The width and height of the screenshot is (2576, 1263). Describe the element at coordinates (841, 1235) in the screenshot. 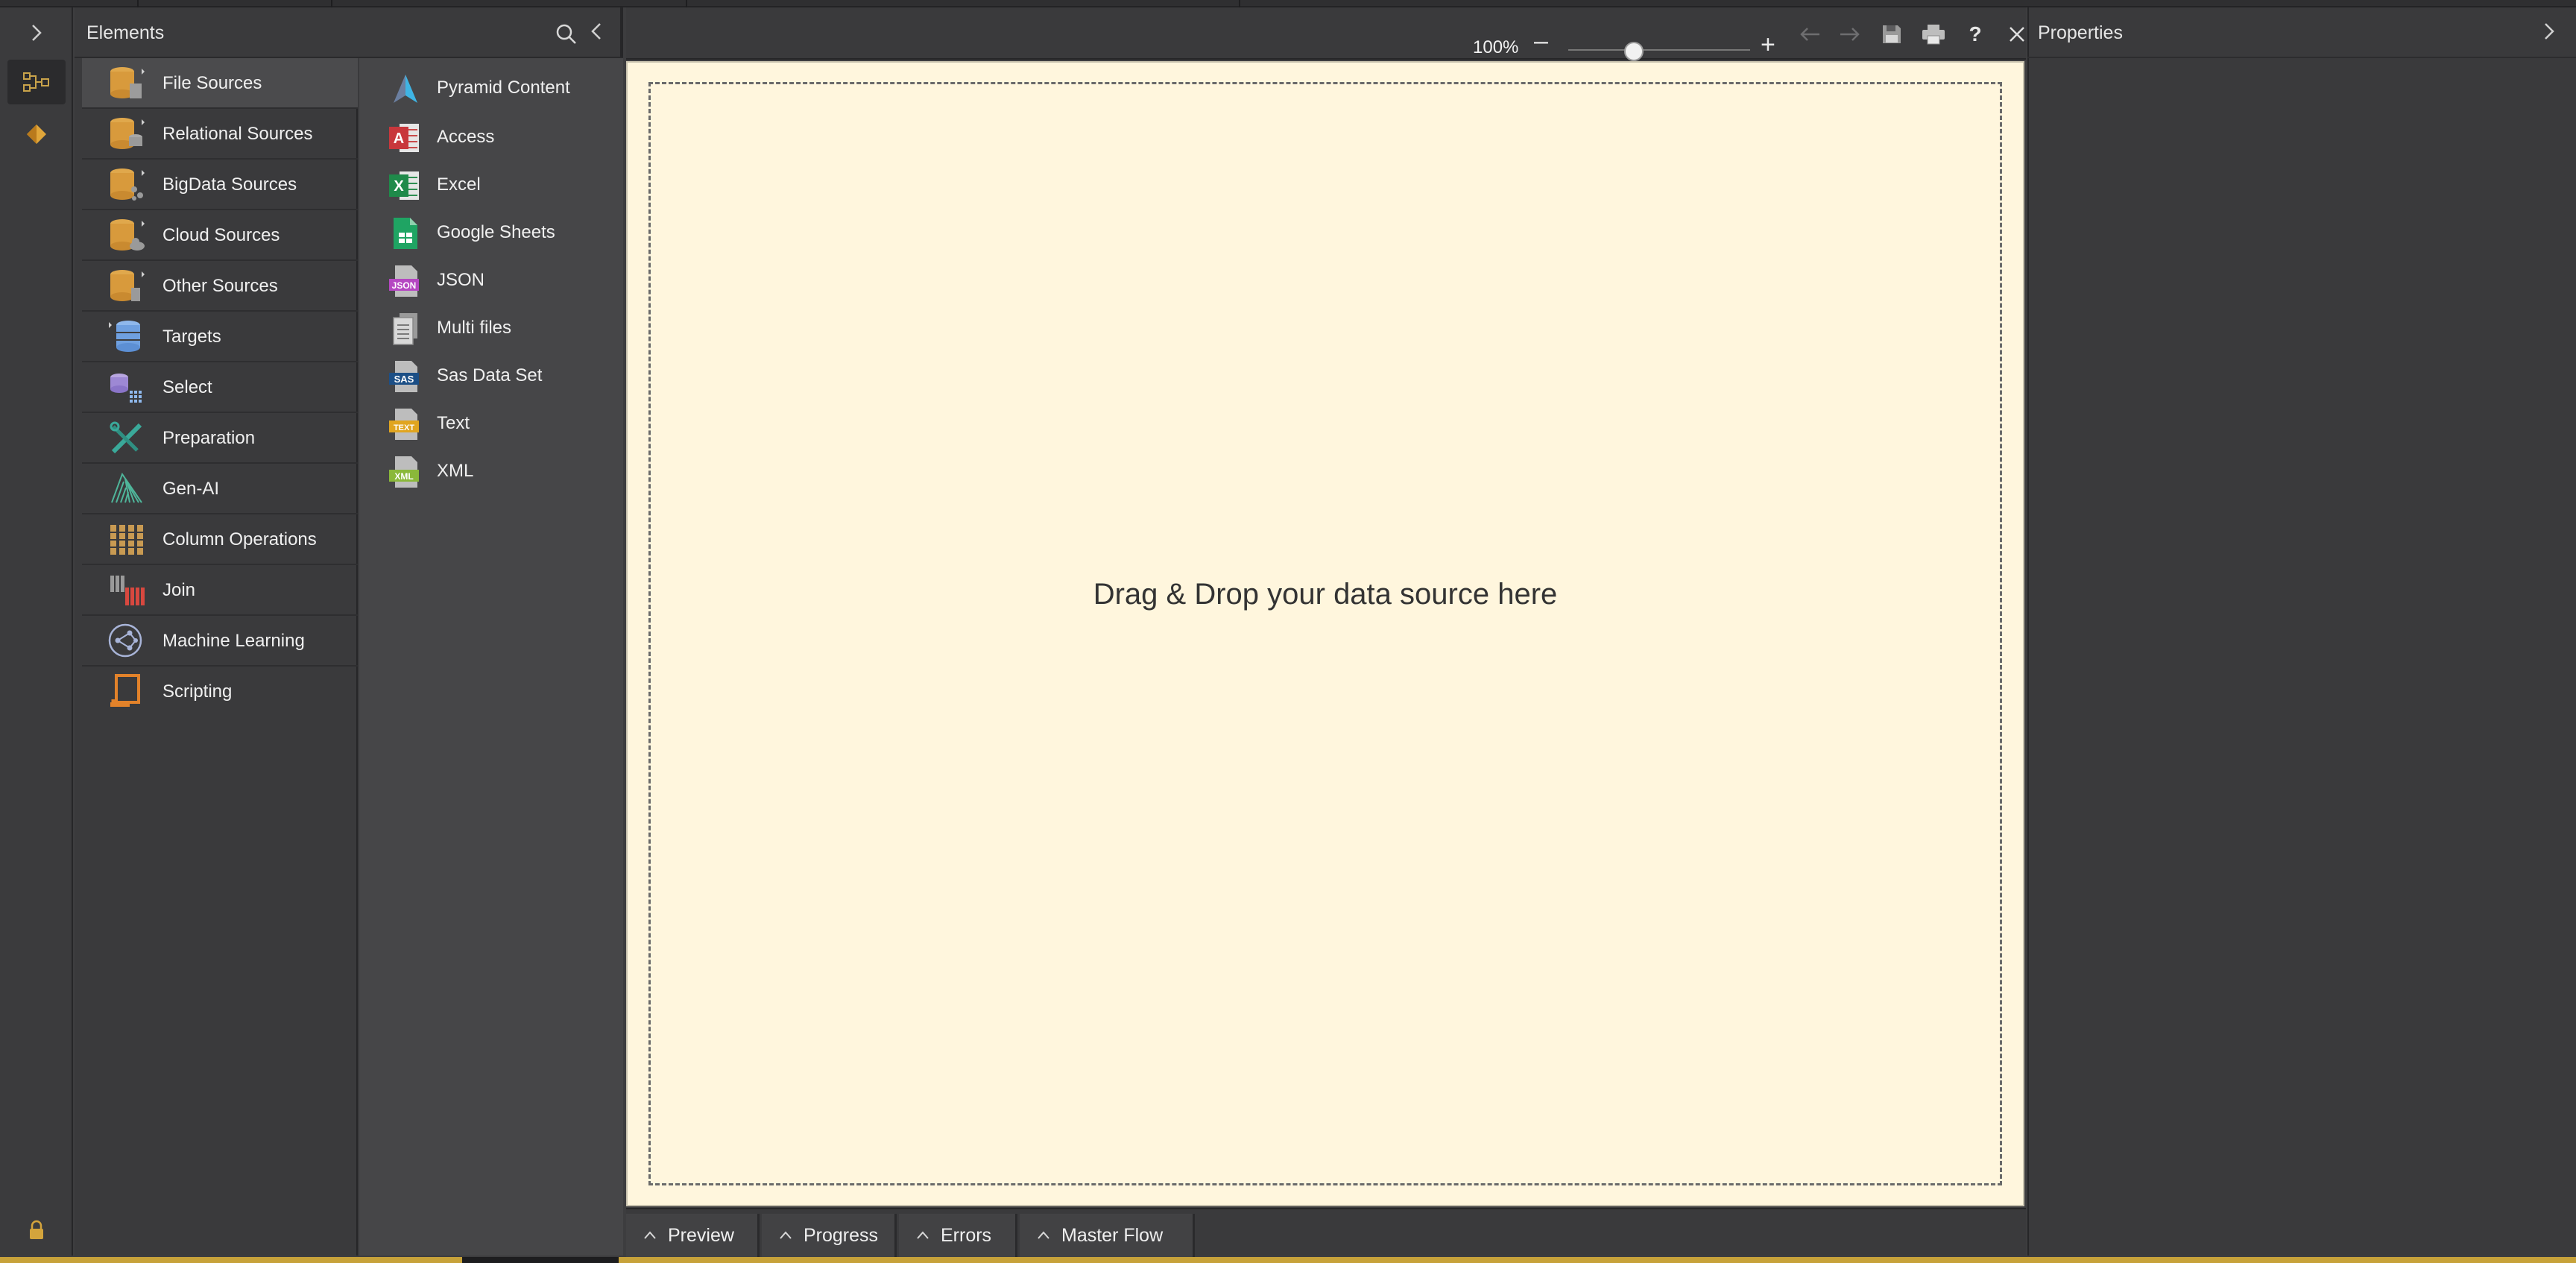

I see `tab-label: Progress` at that location.